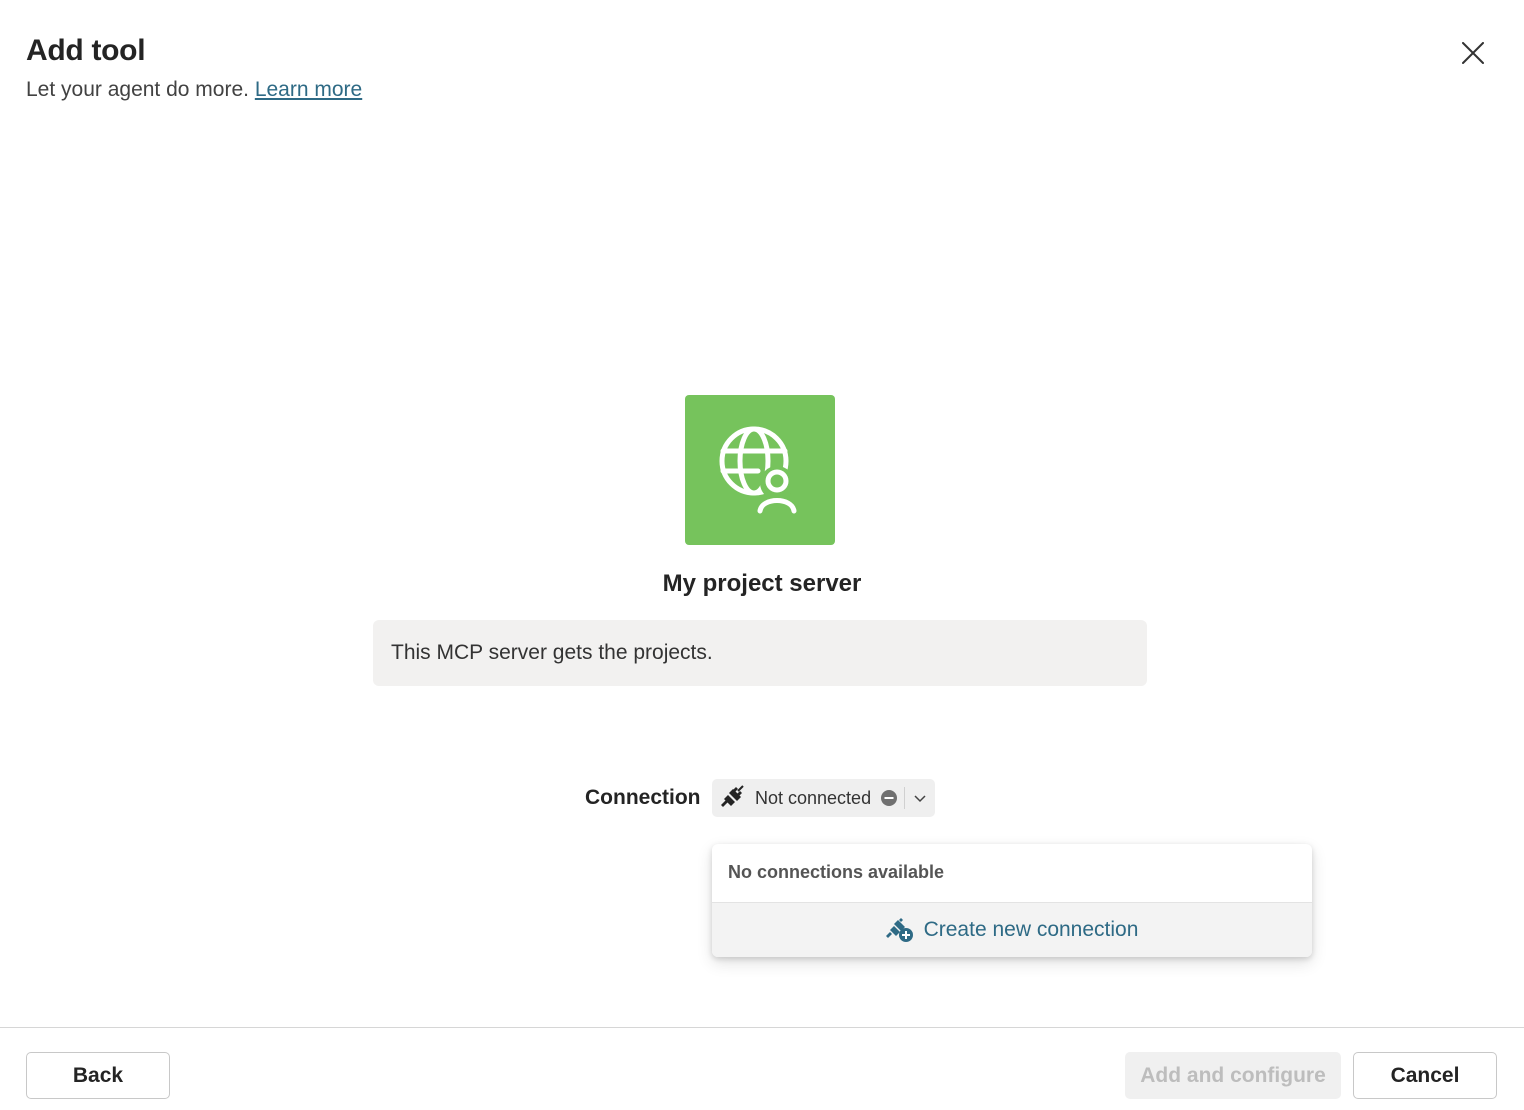  I want to click on close-button, so click(1473, 53).